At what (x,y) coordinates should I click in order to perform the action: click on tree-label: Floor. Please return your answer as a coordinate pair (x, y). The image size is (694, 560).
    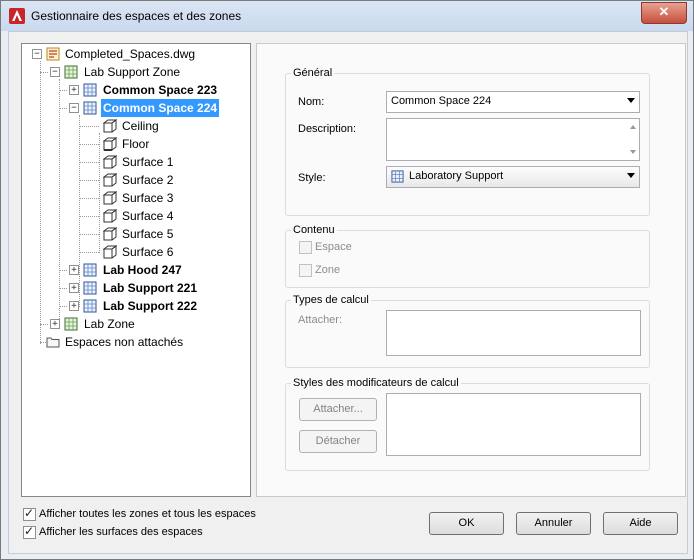
    Looking at the image, I should click on (136, 144).